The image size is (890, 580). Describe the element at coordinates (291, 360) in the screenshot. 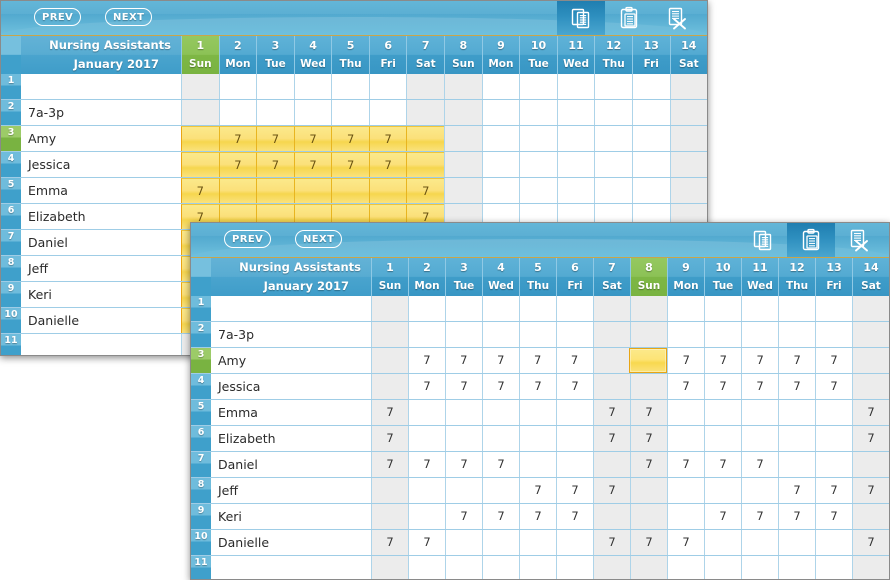

I see `staff-name-cell: Amy` at that location.